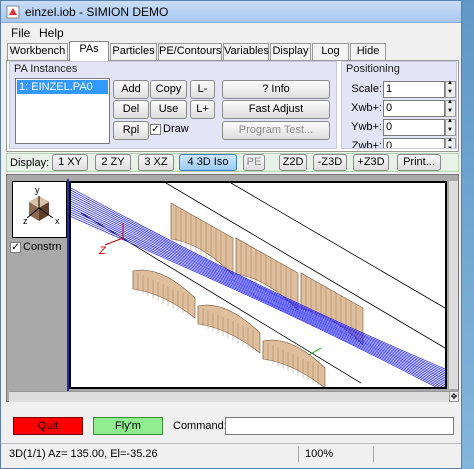 Image resolution: width=474 pixels, height=469 pixels. What do you see at coordinates (414, 108) in the screenshot?
I see `xwb-input: 0` at bounding box center [414, 108].